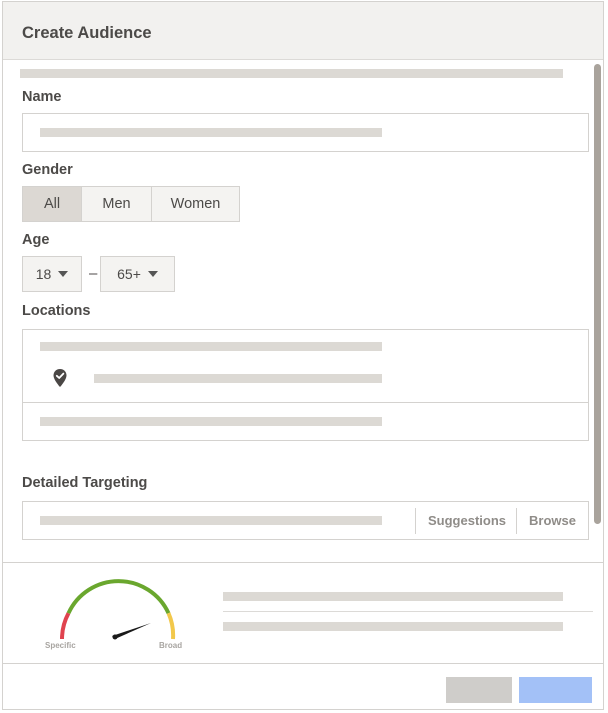 This screenshot has height=713, width=608. What do you see at coordinates (305, 402) in the screenshot?
I see `locations-divider` at bounding box center [305, 402].